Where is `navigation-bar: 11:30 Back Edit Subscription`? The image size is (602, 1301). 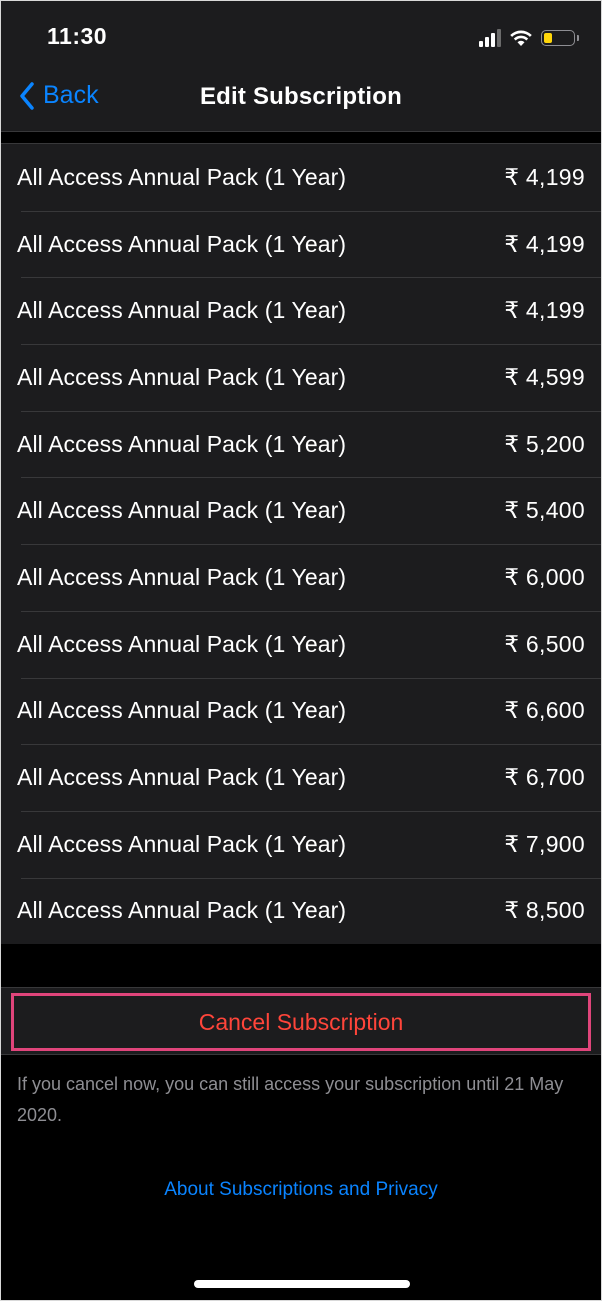 navigation-bar: 11:30 Back Edit Subscription is located at coordinates (301, 66).